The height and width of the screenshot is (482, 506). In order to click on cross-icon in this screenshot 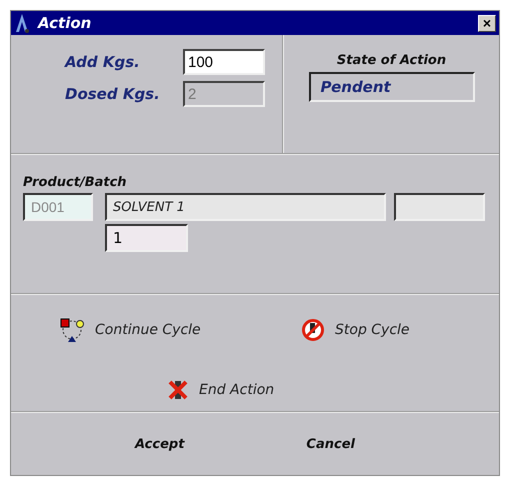, I will do `click(178, 390)`.